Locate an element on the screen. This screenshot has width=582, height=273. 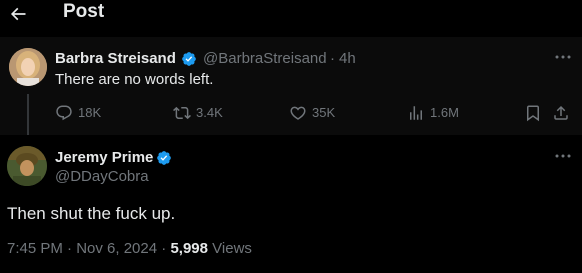
bookmark-button is located at coordinates (533, 113).